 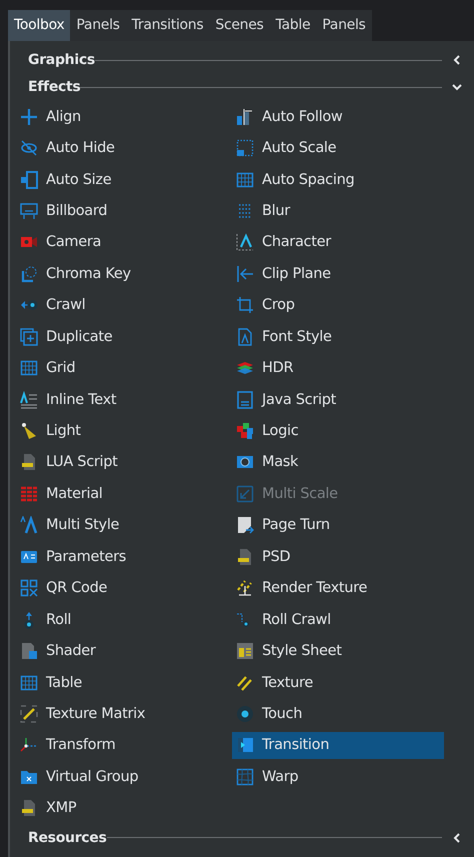 What do you see at coordinates (124, 808) in the screenshot?
I see `toolbox-item: XMP` at bounding box center [124, 808].